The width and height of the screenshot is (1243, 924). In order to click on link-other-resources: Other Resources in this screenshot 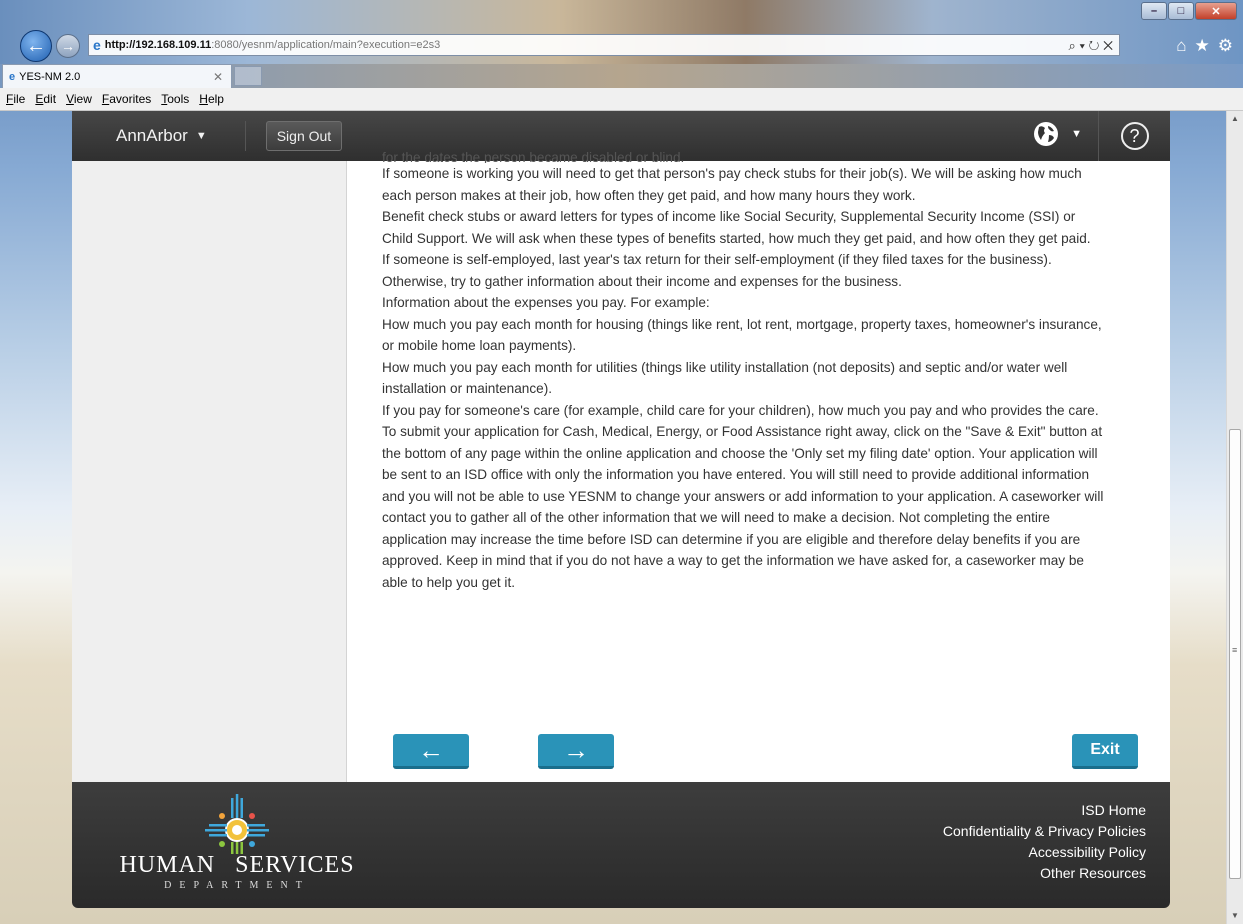, I will do `click(1044, 873)`.